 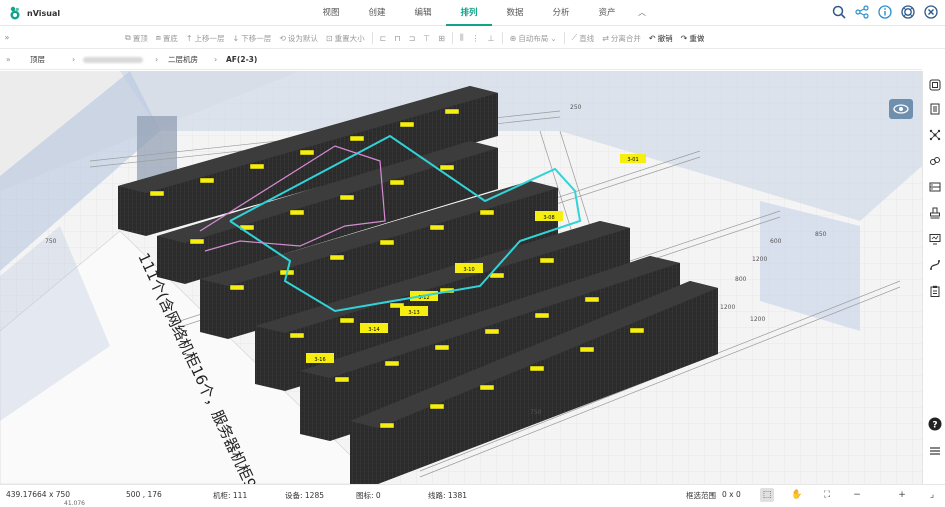 I want to click on info-icon, so click(x=885, y=12).